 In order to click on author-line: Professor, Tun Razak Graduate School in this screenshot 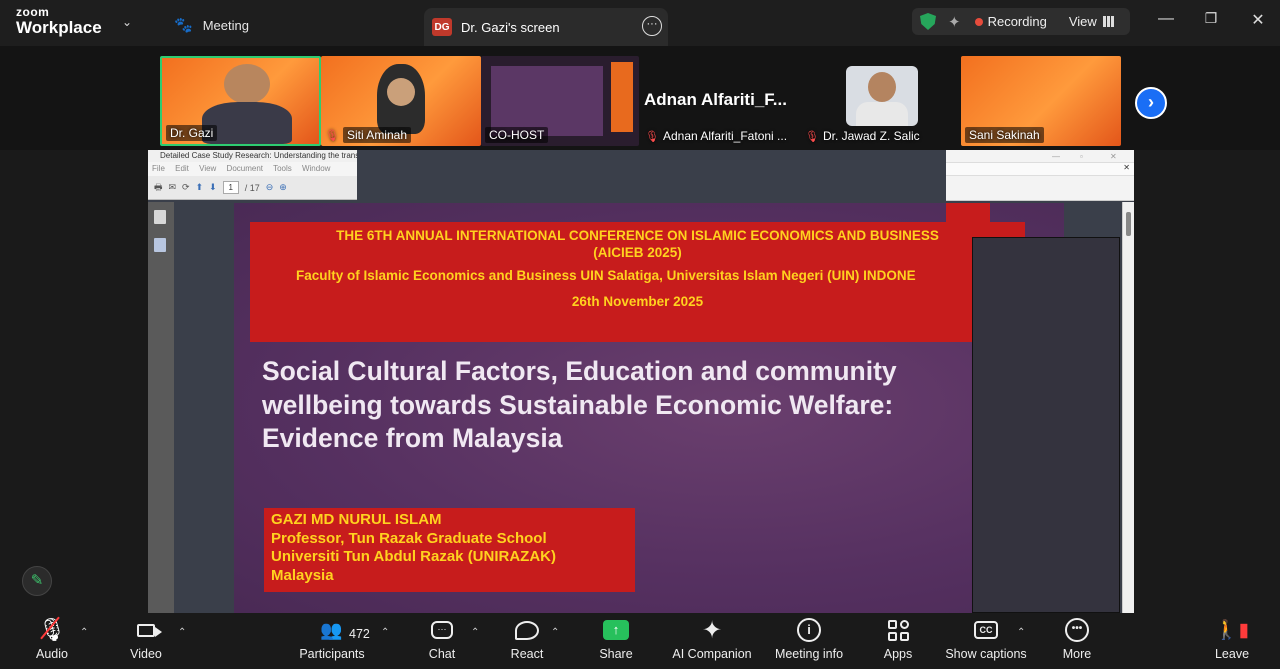, I will do `click(409, 538)`.